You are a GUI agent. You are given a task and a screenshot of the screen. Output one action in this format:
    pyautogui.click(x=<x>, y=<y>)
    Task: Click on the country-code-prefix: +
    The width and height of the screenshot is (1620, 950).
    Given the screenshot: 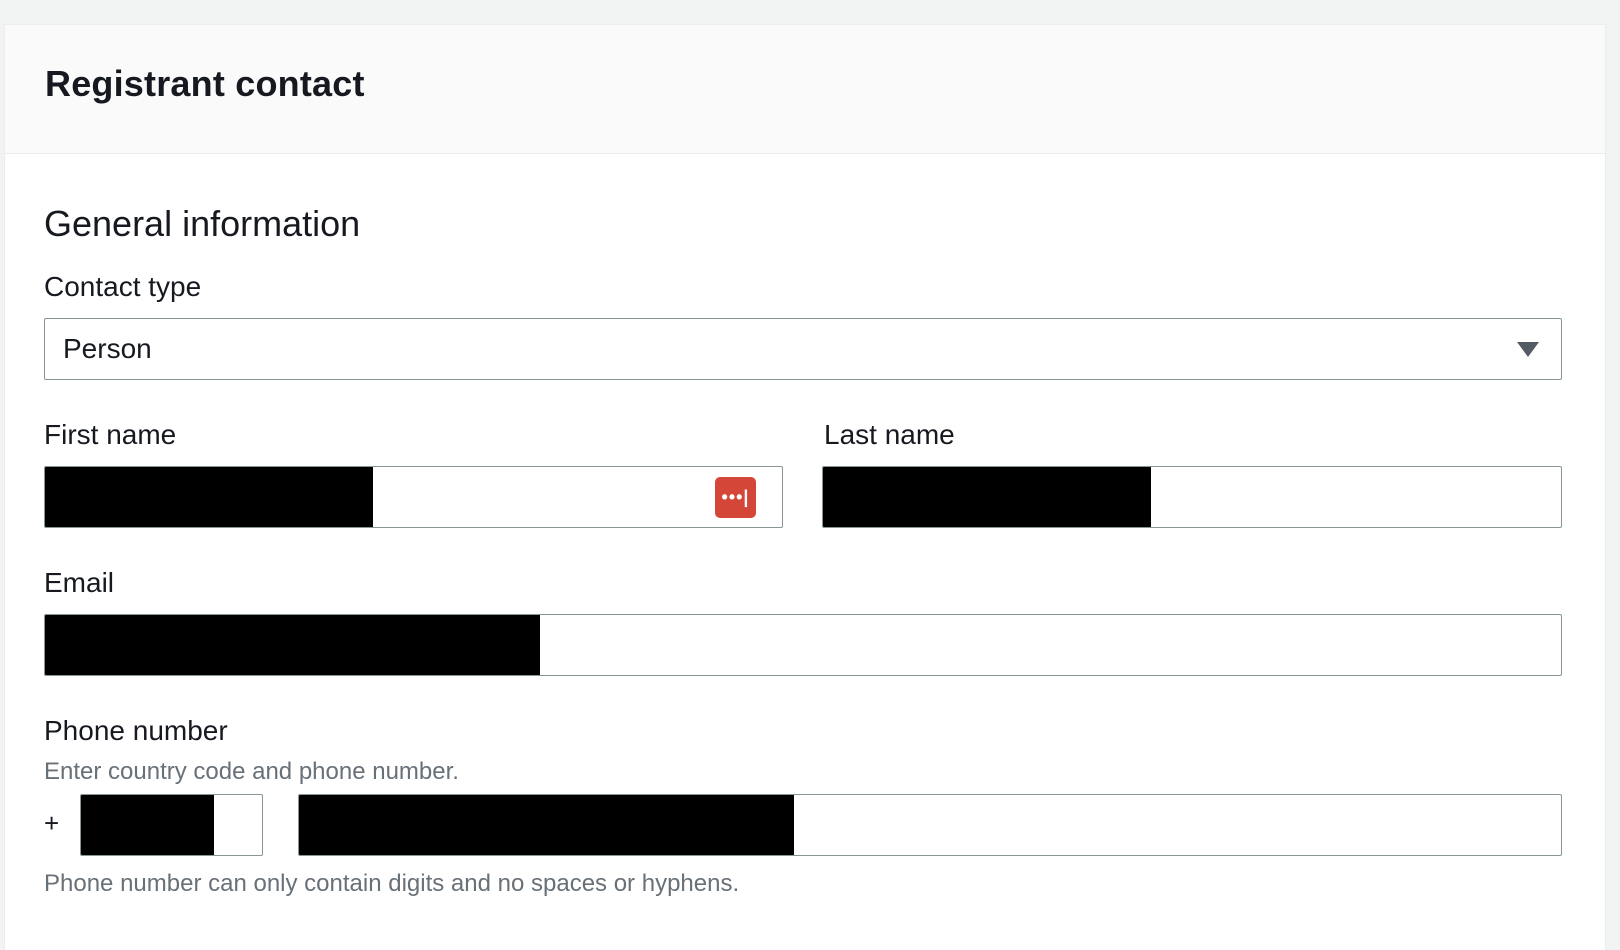 What is the action you would take?
    pyautogui.click(x=52, y=823)
    